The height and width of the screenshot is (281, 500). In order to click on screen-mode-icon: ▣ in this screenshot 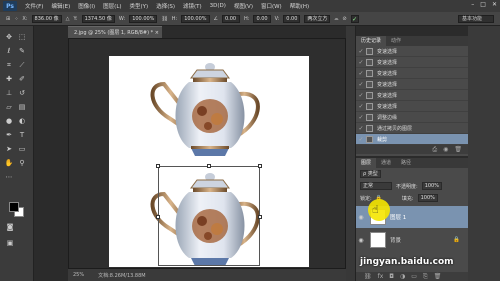, I will do `click(10, 243)`.